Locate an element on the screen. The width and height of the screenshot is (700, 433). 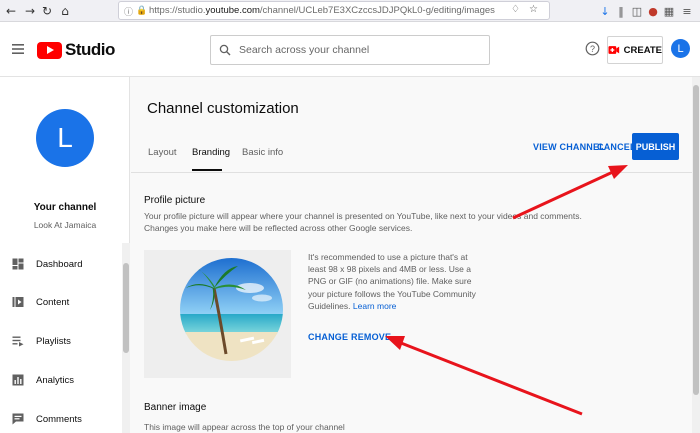
extension-icon: ● is located at coordinates (653, 11).